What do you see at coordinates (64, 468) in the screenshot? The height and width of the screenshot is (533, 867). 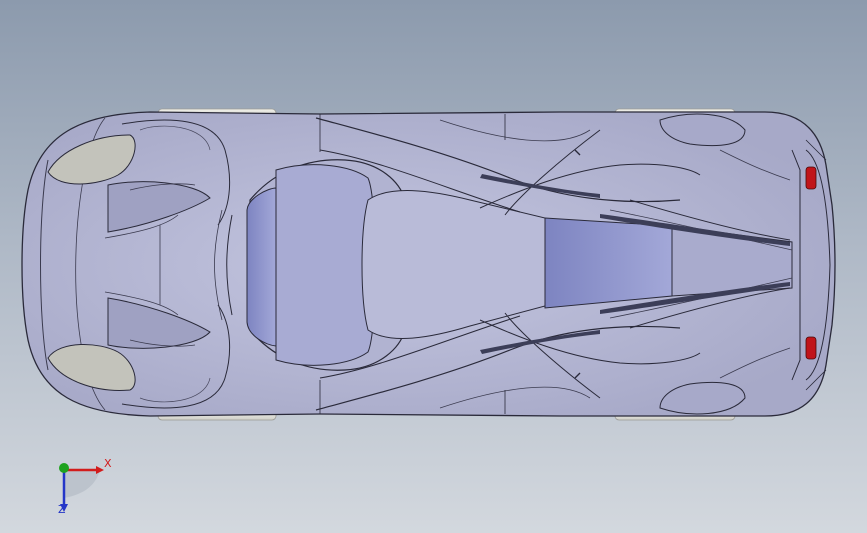 I see `y-axis` at bounding box center [64, 468].